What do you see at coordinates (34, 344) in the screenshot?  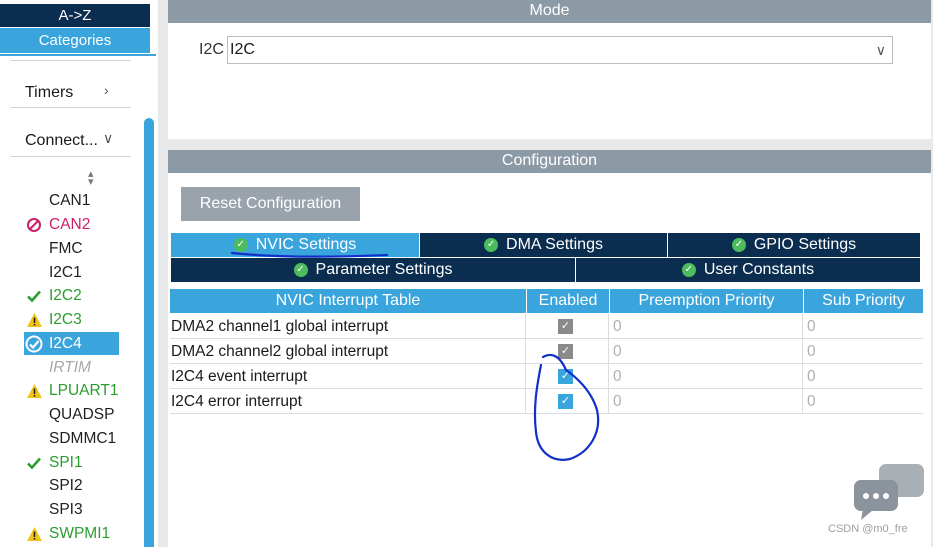 I see `check-circle-icon` at bounding box center [34, 344].